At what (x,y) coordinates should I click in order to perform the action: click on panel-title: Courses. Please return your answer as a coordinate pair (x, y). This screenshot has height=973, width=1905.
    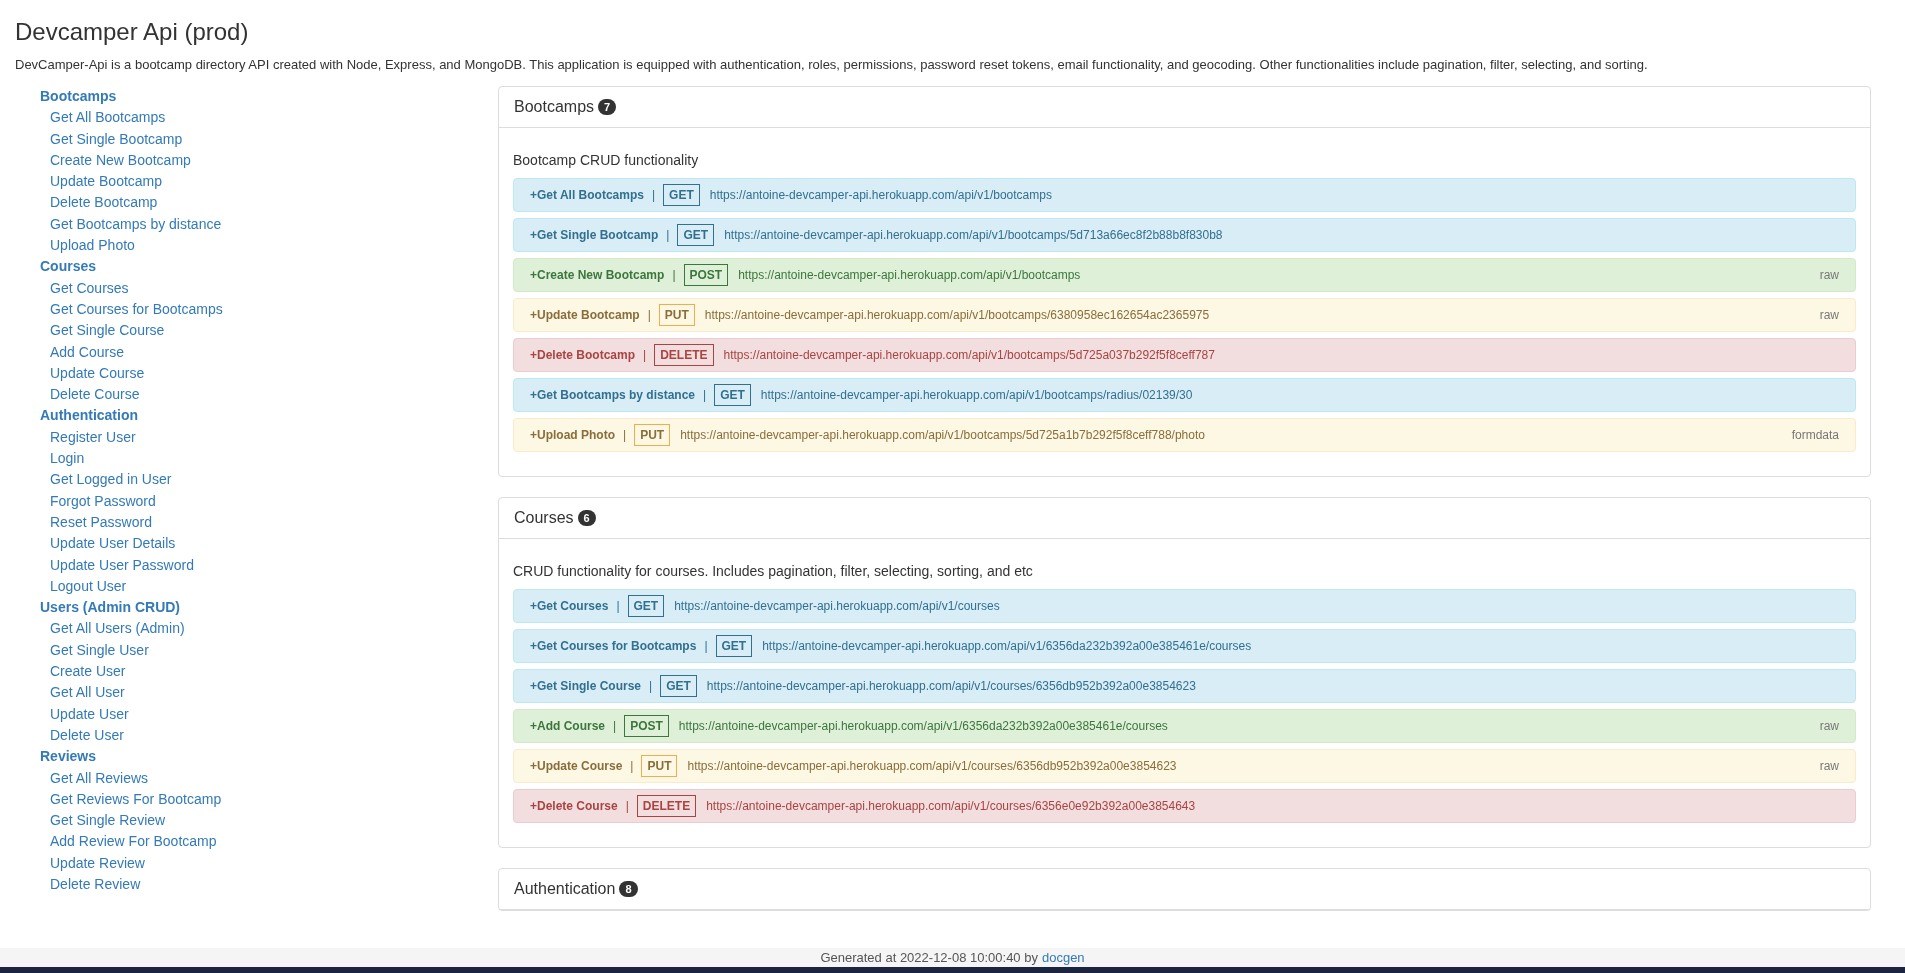
    Looking at the image, I should click on (544, 518).